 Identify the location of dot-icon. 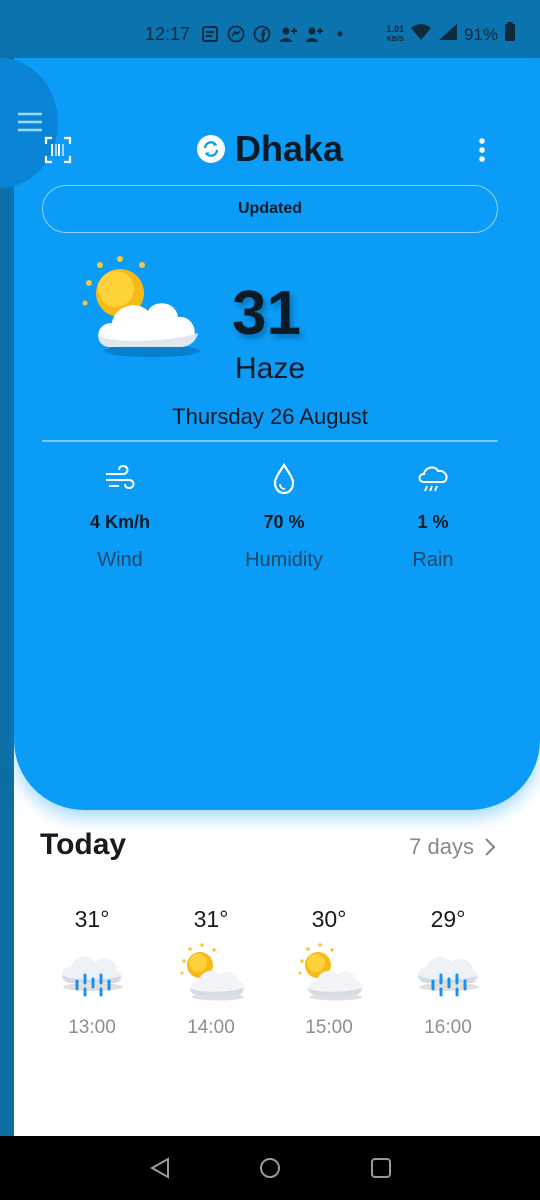
(340, 34).